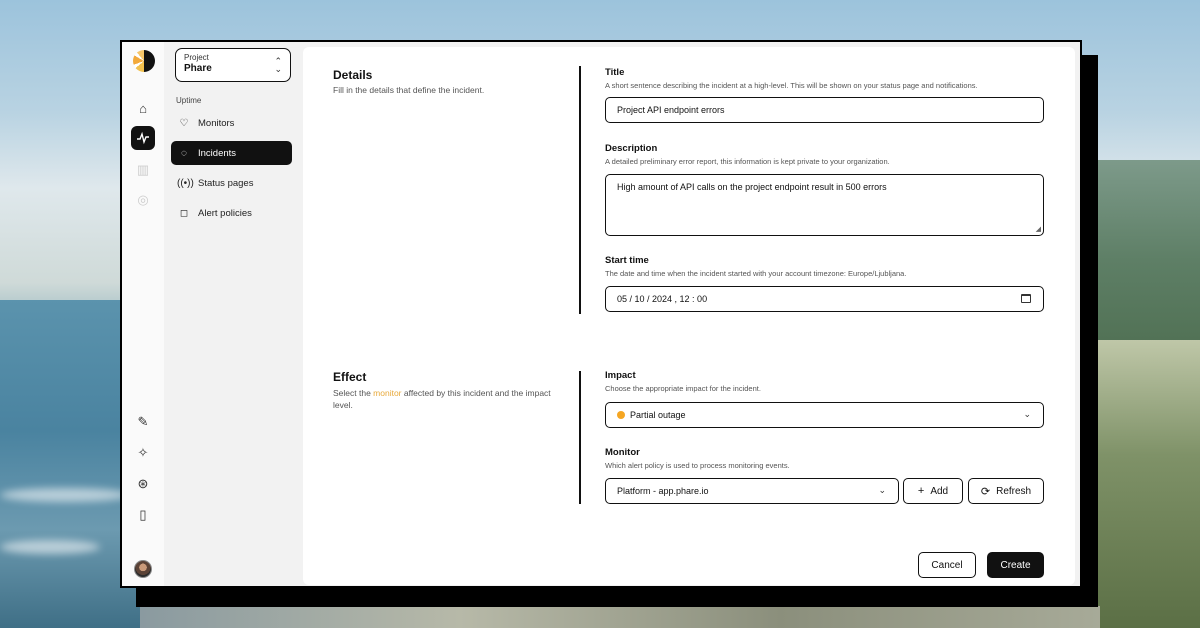 The height and width of the screenshot is (628, 1200). What do you see at coordinates (143, 200) in the screenshot?
I see `fingerprint-icon: ◎` at bounding box center [143, 200].